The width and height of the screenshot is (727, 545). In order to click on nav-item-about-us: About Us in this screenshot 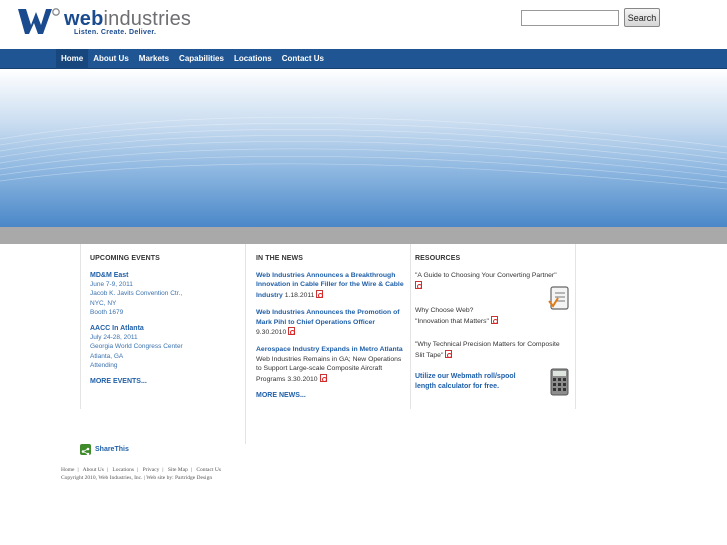, I will do `click(111, 59)`.